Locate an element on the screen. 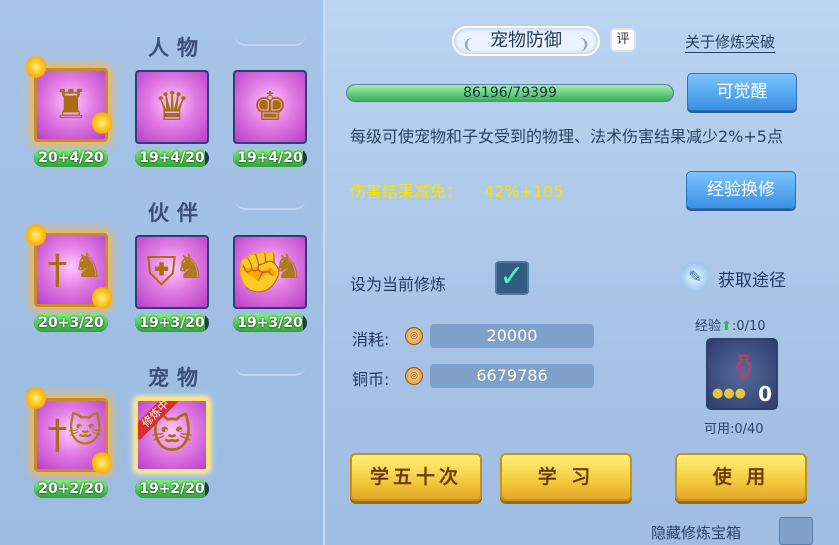  slot-level-bar: 20+3/20 is located at coordinates (71, 323).